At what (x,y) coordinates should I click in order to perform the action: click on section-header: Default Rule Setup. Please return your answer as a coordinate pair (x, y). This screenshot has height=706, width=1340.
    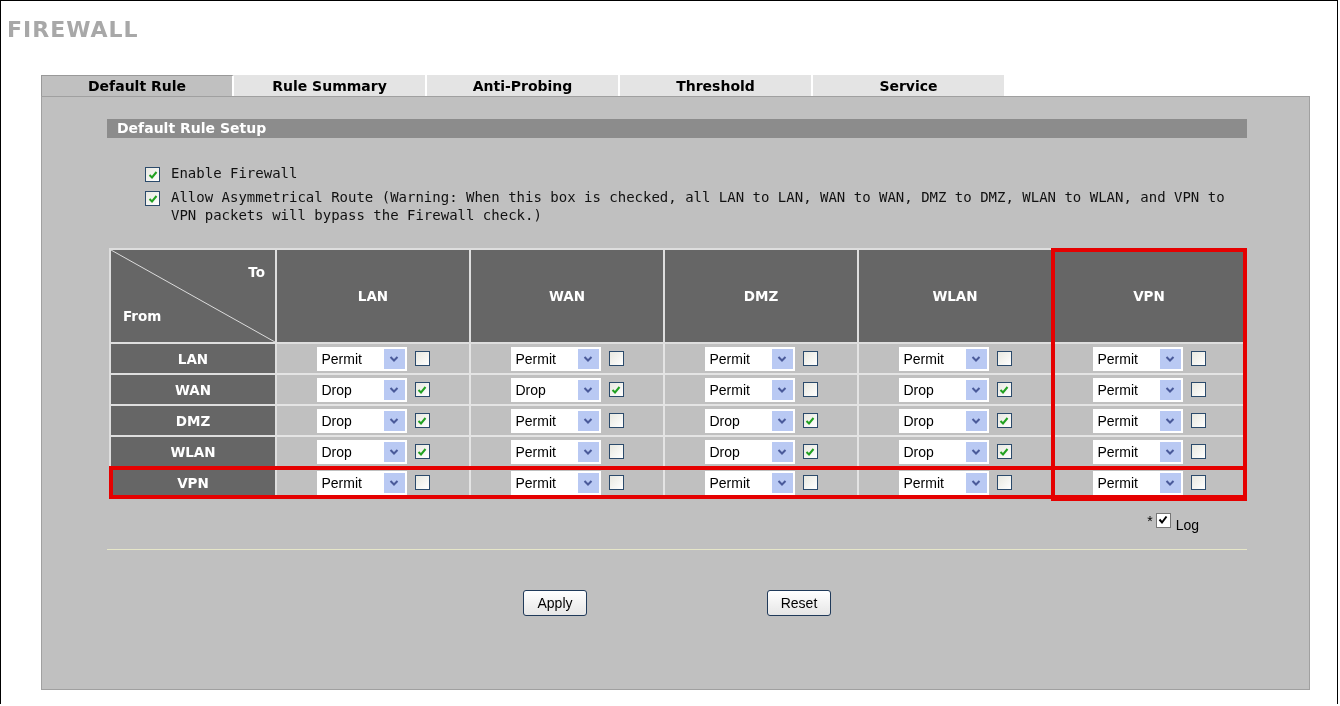
    Looking at the image, I should click on (677, 128).